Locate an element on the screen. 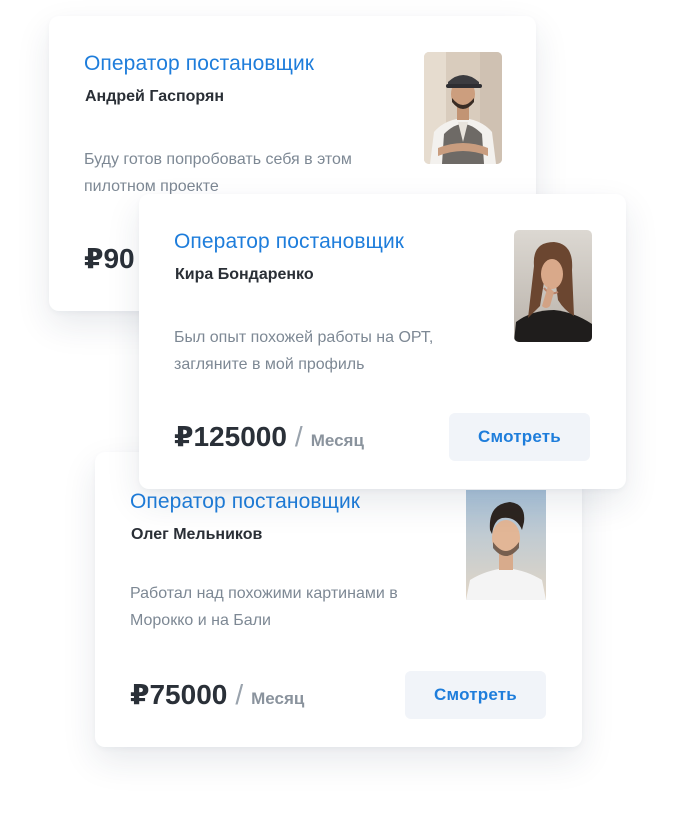 The image size is (674, 828). avatar-man-styled-hair-icon is located at coordinates (506, 545).